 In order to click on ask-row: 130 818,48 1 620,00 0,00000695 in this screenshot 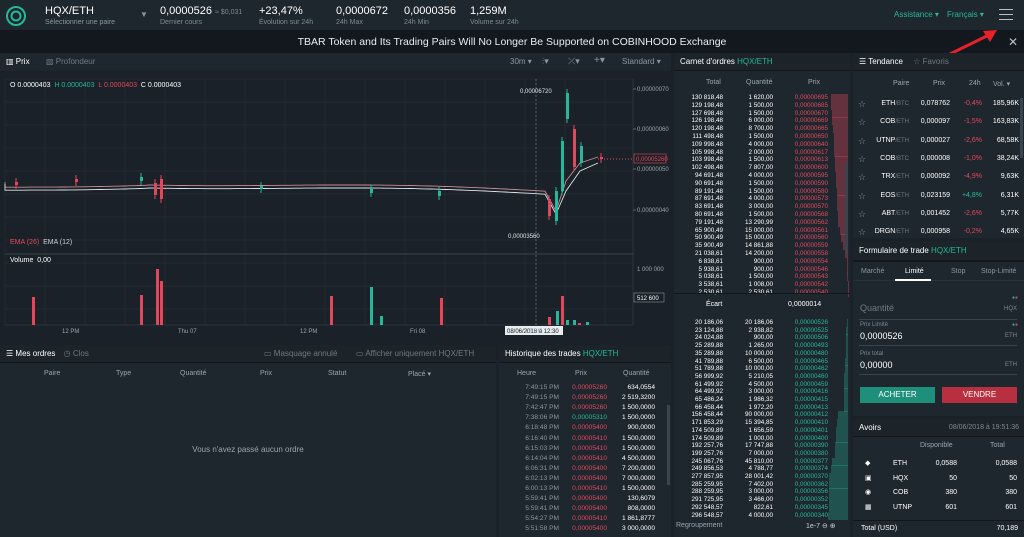, I will do `click(762, 98)`.